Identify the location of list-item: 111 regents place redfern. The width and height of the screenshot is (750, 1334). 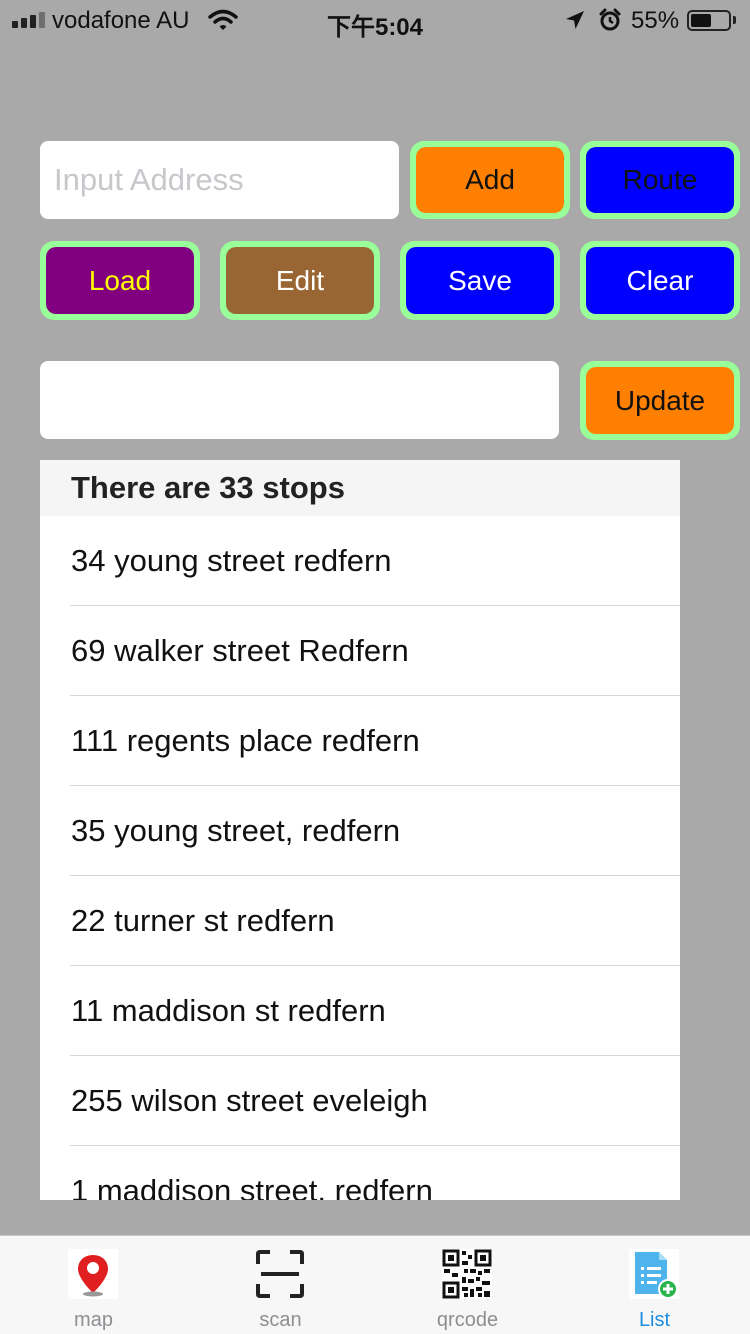
(360, 741).